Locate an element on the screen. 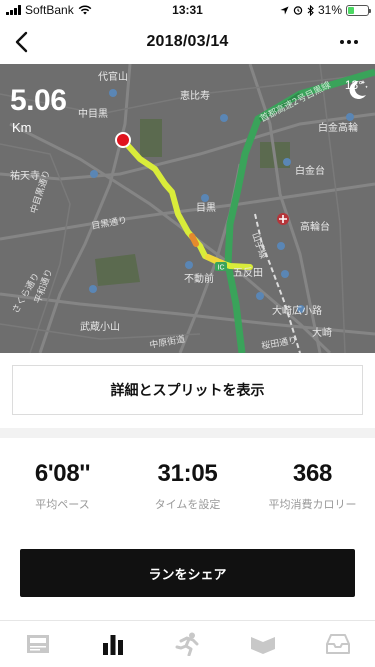 Image resolution: width=375 pixels, height=667 pixels. map-label: 目黒 is located at coordinates (206, 208).